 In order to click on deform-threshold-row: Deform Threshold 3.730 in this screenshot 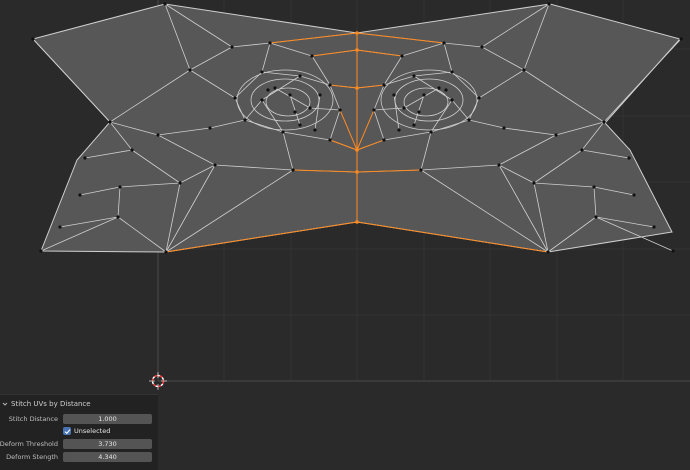, I will do `click(79, 444)`.